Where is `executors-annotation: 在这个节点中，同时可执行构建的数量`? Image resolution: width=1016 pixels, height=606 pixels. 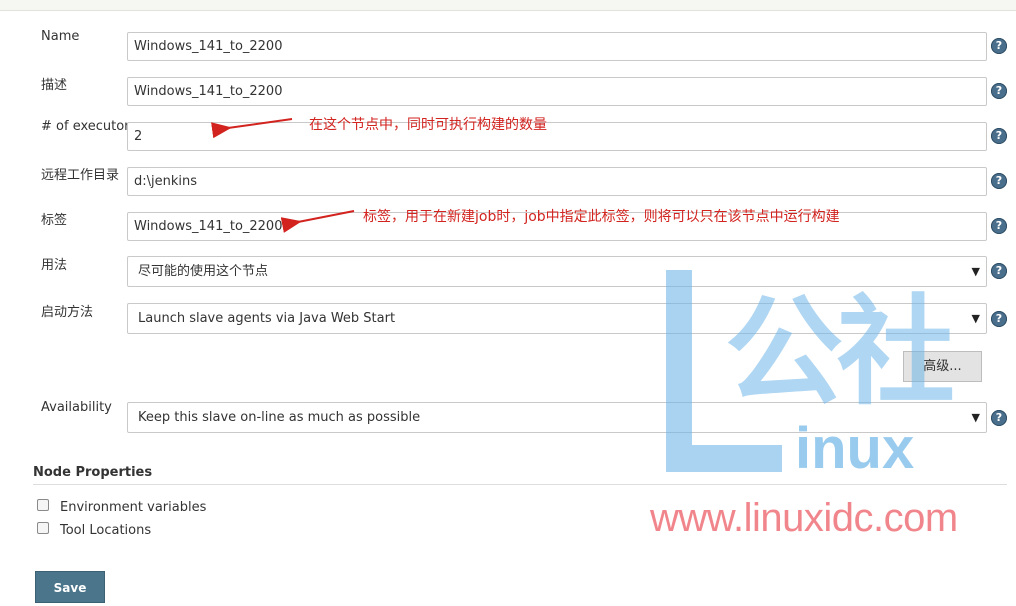
executors-annotation: 在这个节点中，同时可执行构建的数量 is located at coordinates (428, 125).